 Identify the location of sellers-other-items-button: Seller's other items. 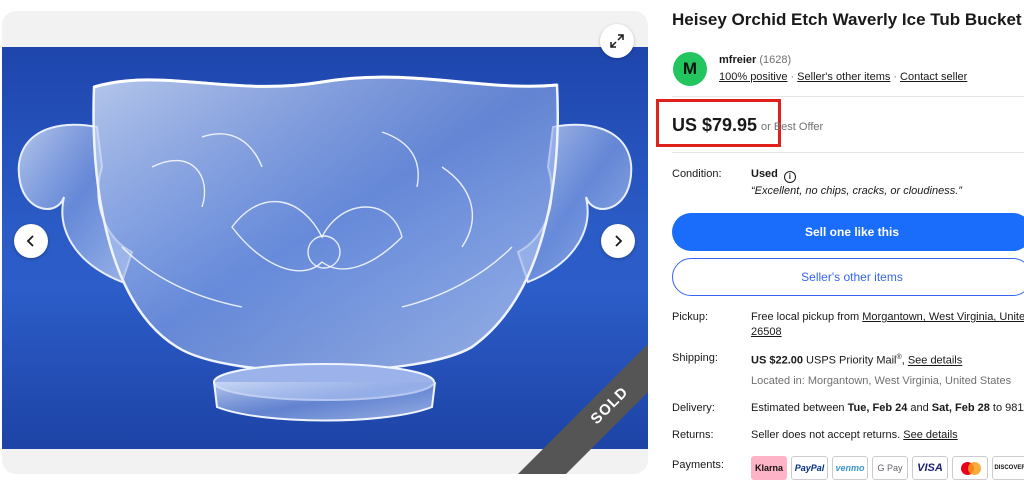
(848, 277).